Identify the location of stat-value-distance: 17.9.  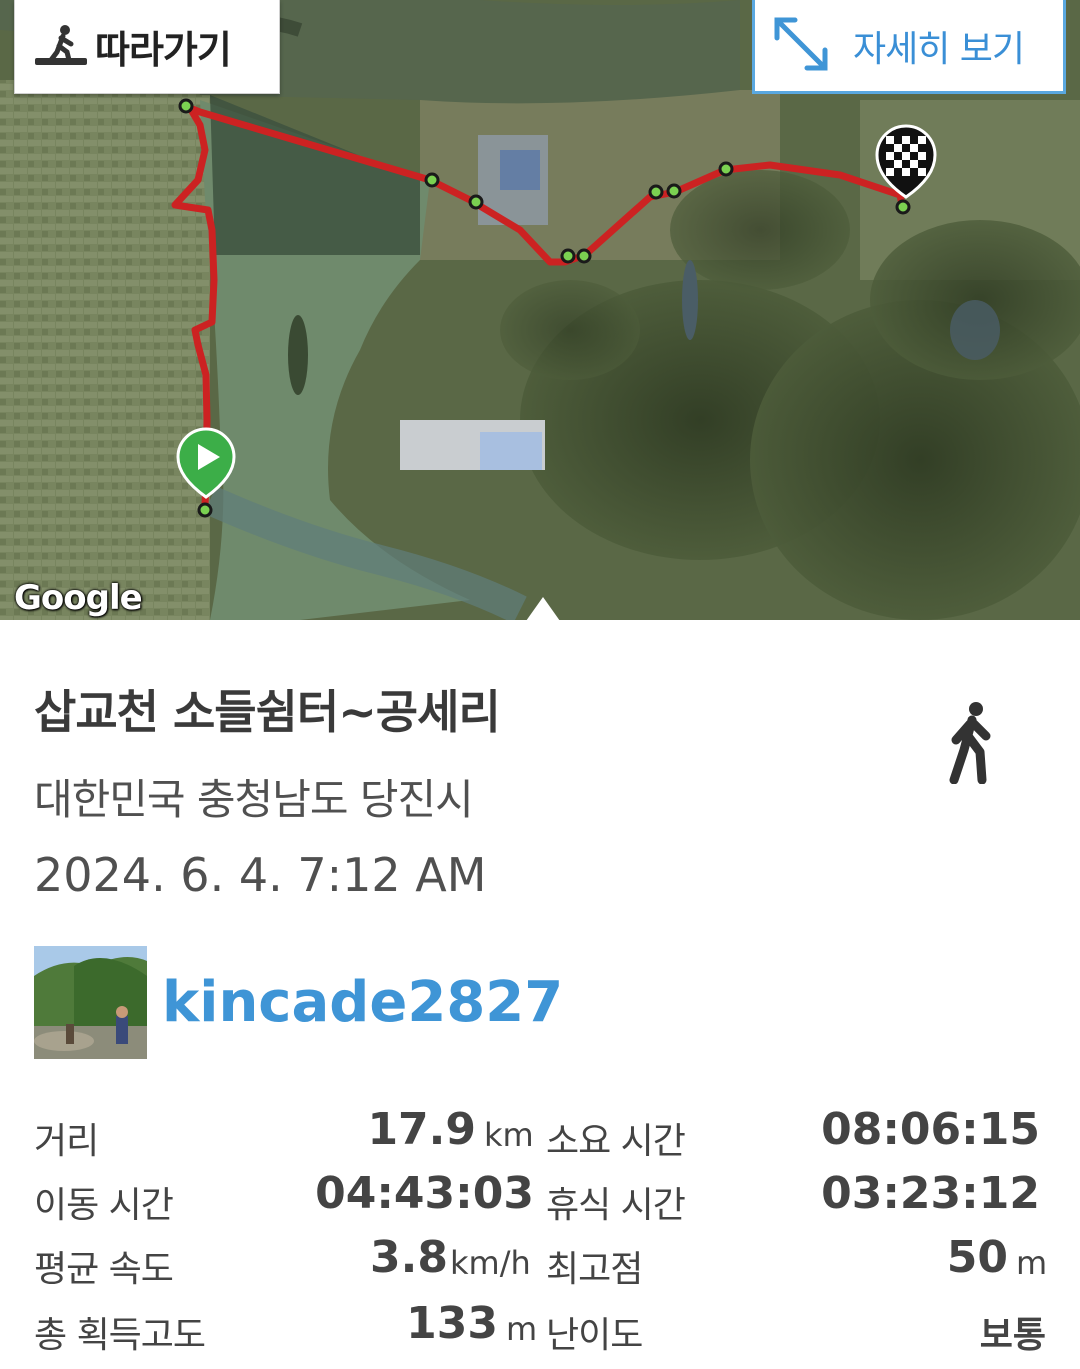
(421, 1129).